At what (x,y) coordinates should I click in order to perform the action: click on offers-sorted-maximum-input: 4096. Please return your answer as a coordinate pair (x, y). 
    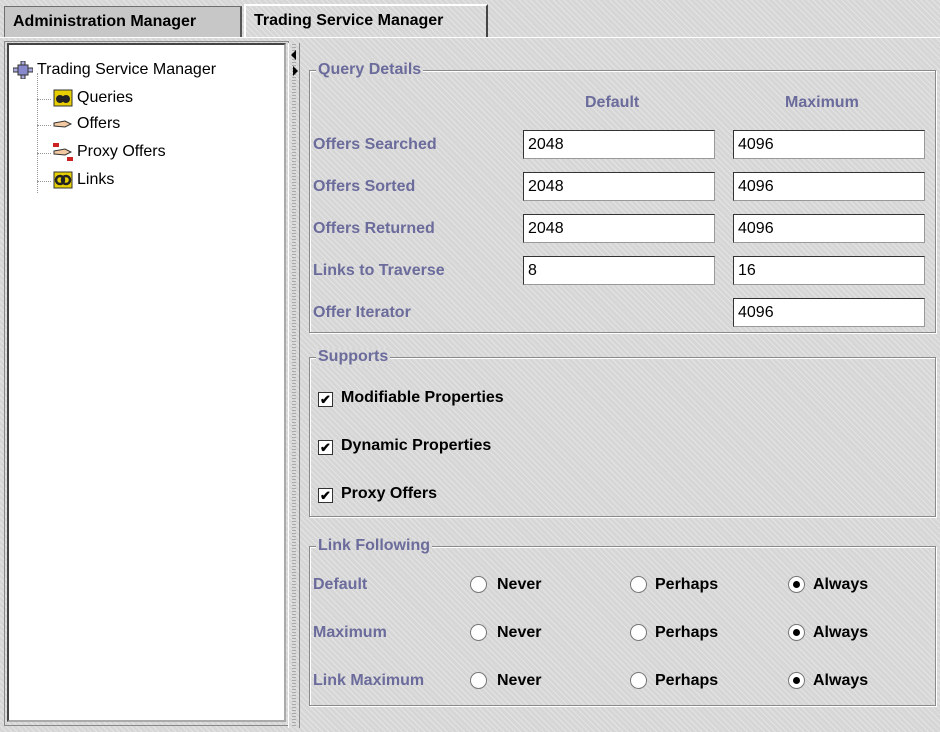
    Looking at the image, I should click on (829, 186).